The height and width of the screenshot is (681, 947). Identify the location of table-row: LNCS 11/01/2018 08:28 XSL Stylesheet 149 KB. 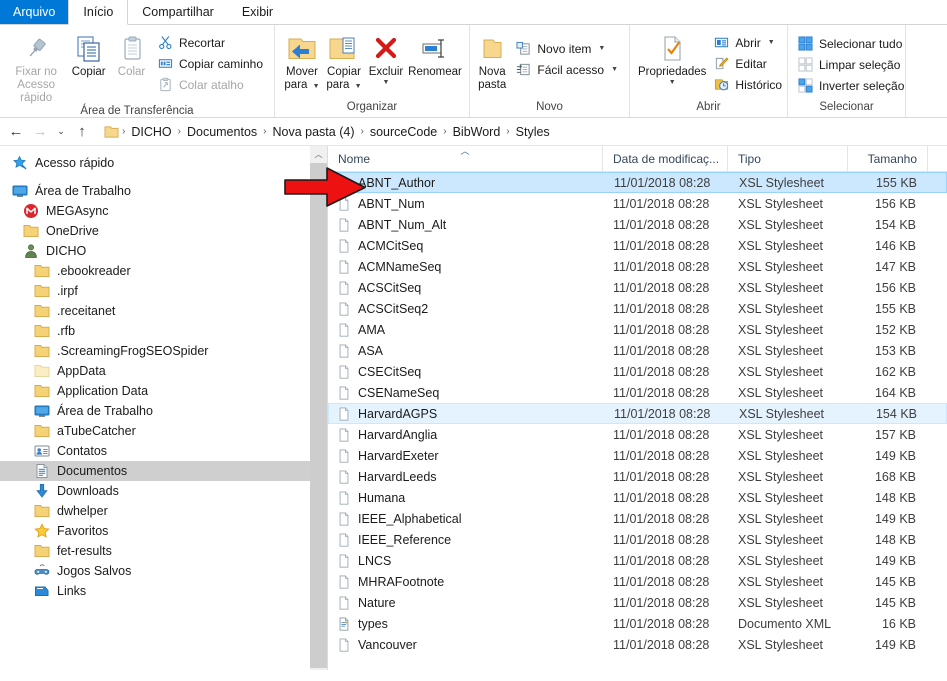
(637, 560).